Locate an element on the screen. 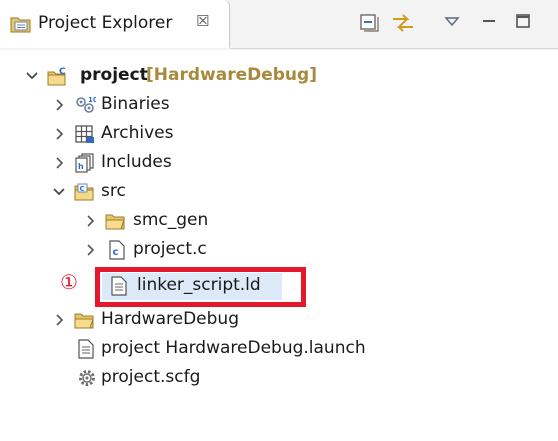 This screenshot has width=558, height=441. close-icon: ☒ is located at coordinates (202, 21).